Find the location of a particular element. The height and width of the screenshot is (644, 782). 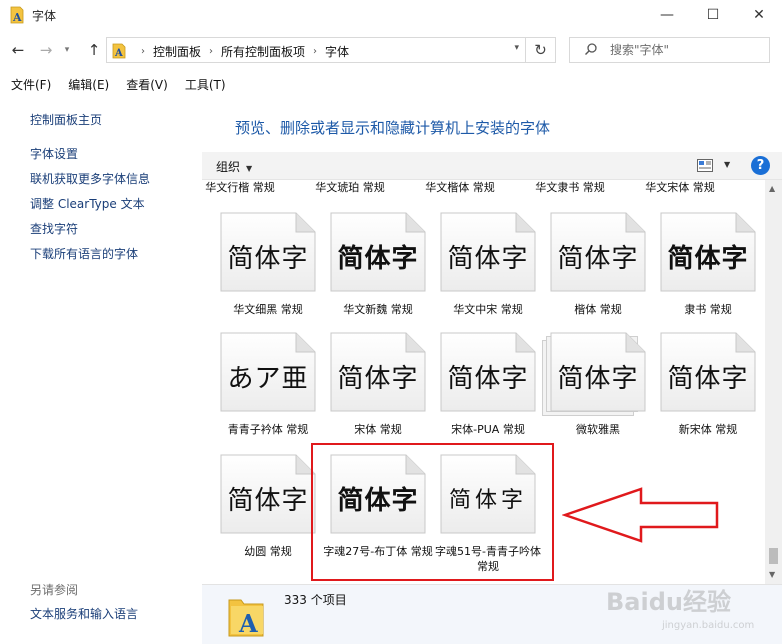

title-bar: A 字体 — ☐ ✕ is located at coordinates (391, 15).